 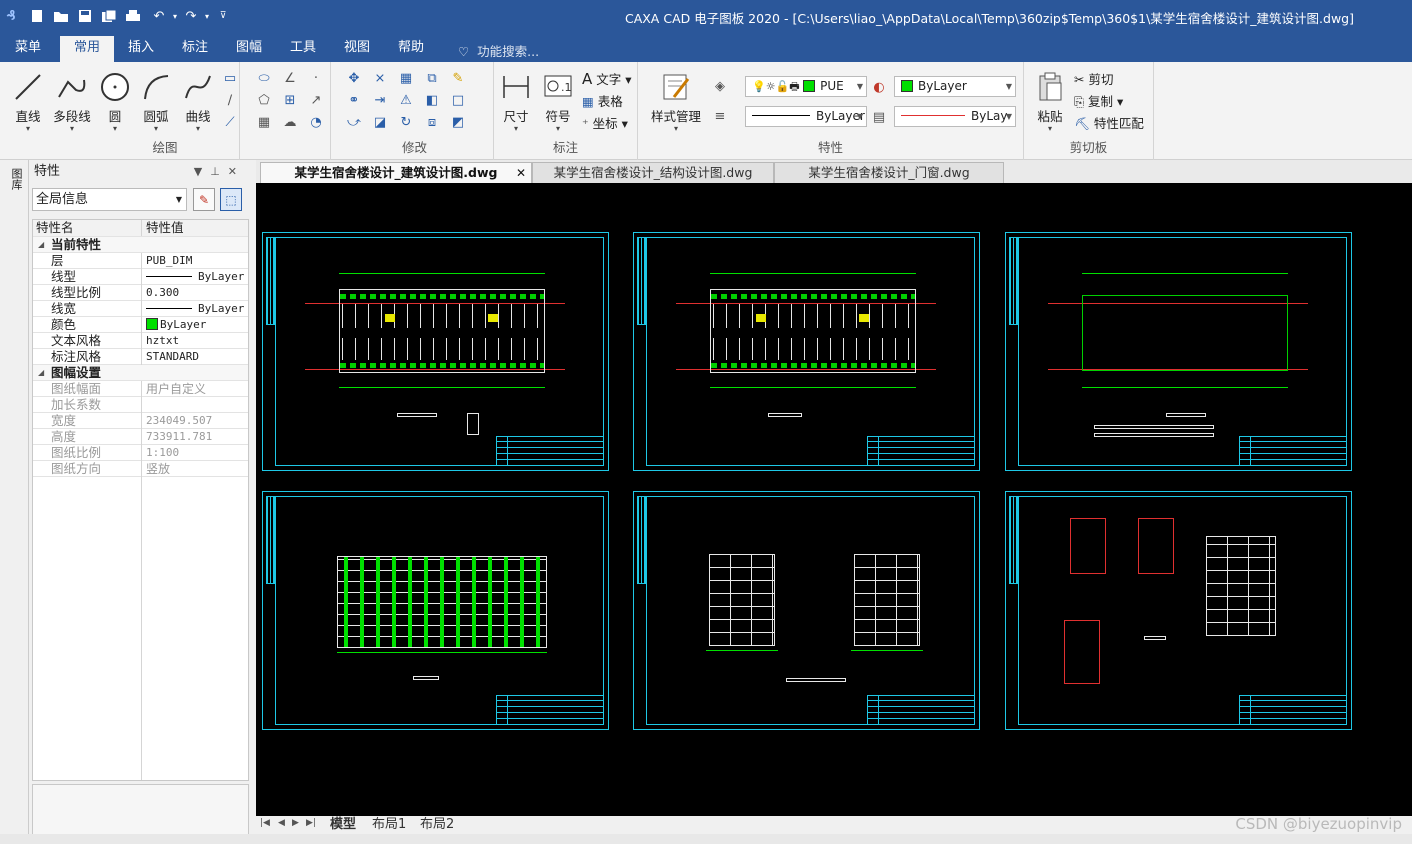 What do you see at coordinates (230, 122) in the screenshot?
I see `hatch-icon: ⟋` at bounding box center [230, 122].